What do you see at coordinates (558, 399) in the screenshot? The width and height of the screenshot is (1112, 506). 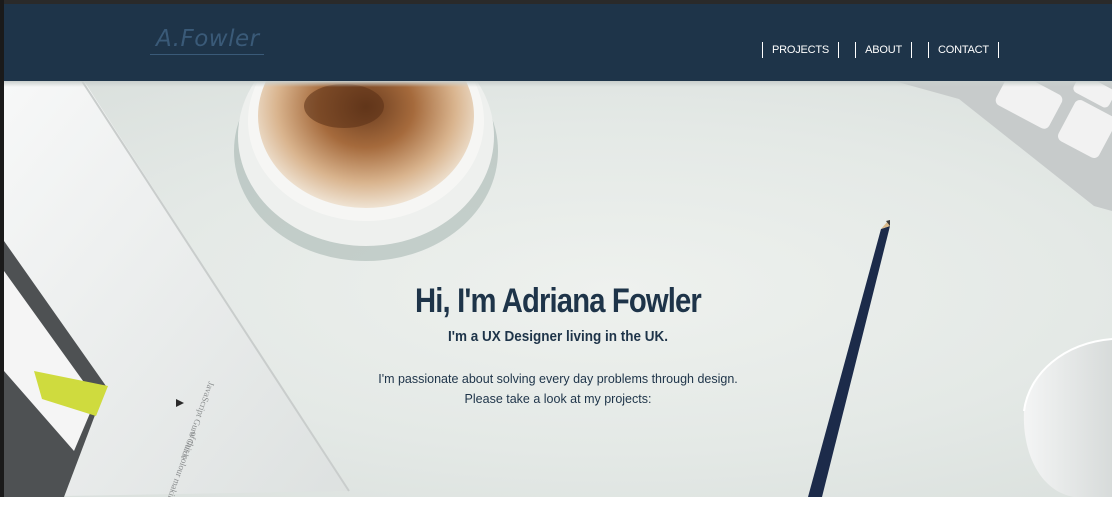 I see `hero-description-line-2: Please take a look at my projects:` at bounding box center [558, 399].